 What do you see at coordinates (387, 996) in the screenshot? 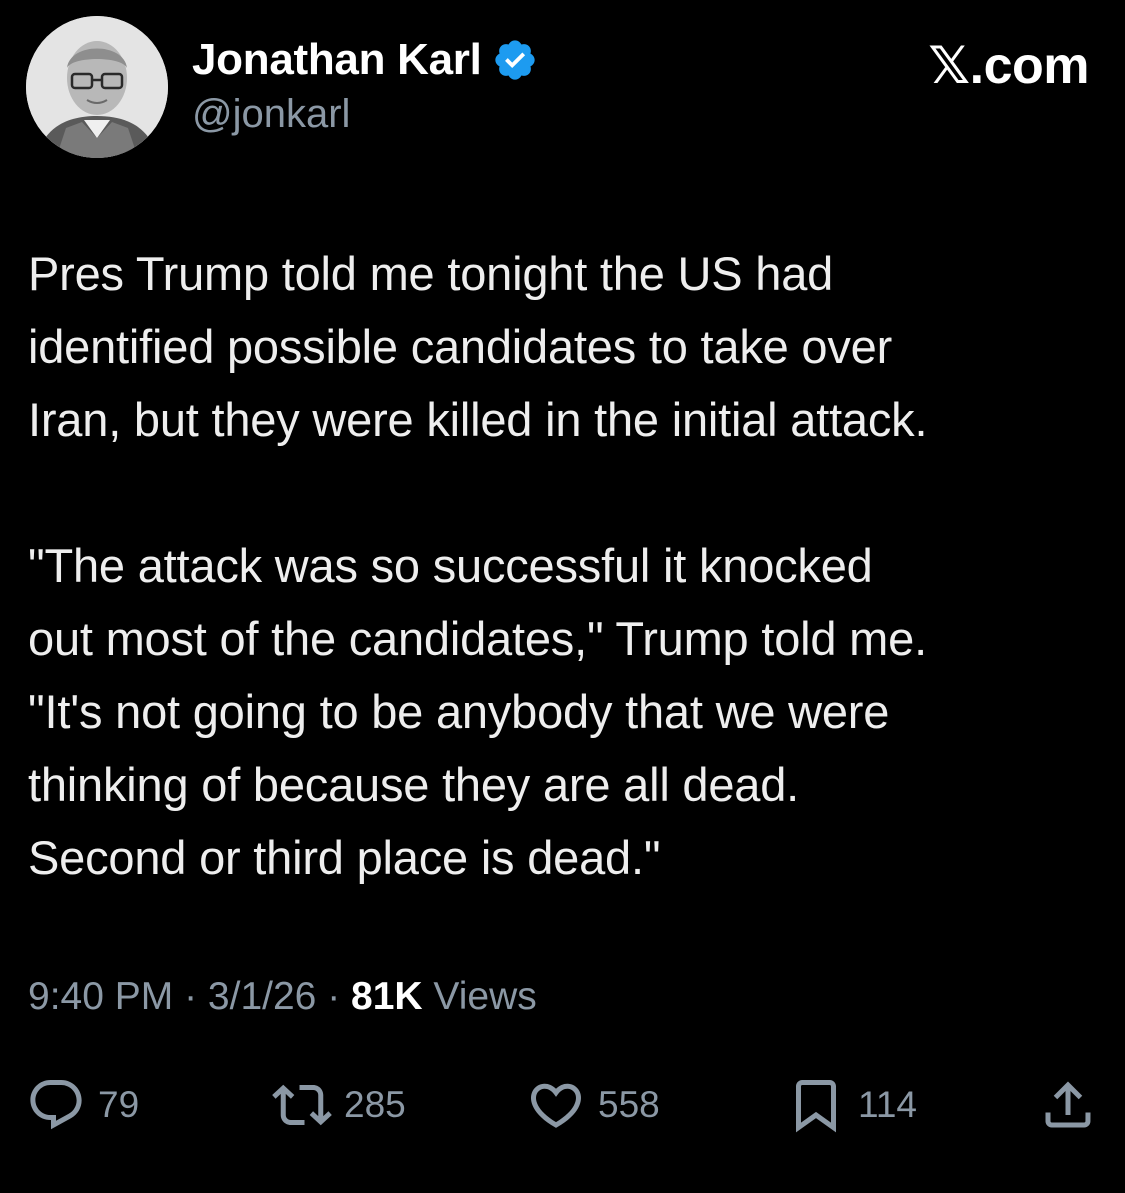
I see `views-count: 81K` at bounding box center [387, 996].